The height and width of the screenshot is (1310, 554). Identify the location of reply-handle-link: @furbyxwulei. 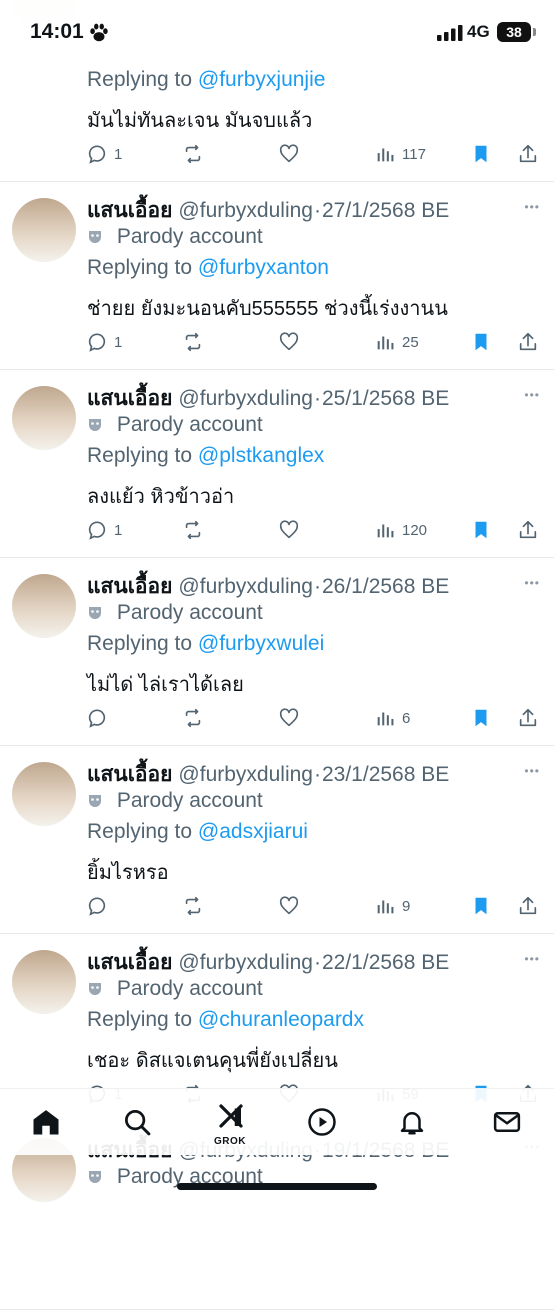
(261, 643).